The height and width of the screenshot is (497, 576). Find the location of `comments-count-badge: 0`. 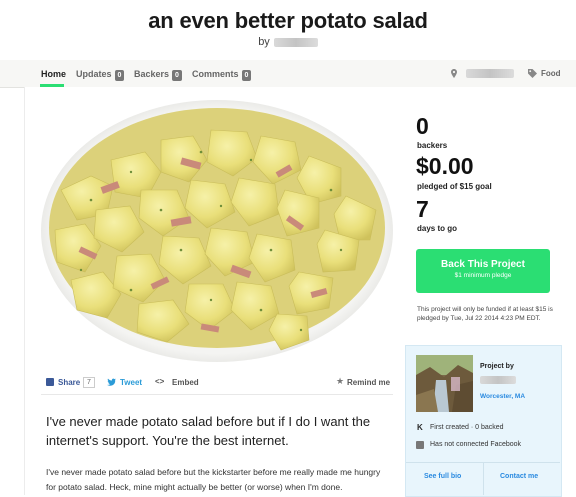

comments-count-badge: 0 is located at coordinates (246, 75).